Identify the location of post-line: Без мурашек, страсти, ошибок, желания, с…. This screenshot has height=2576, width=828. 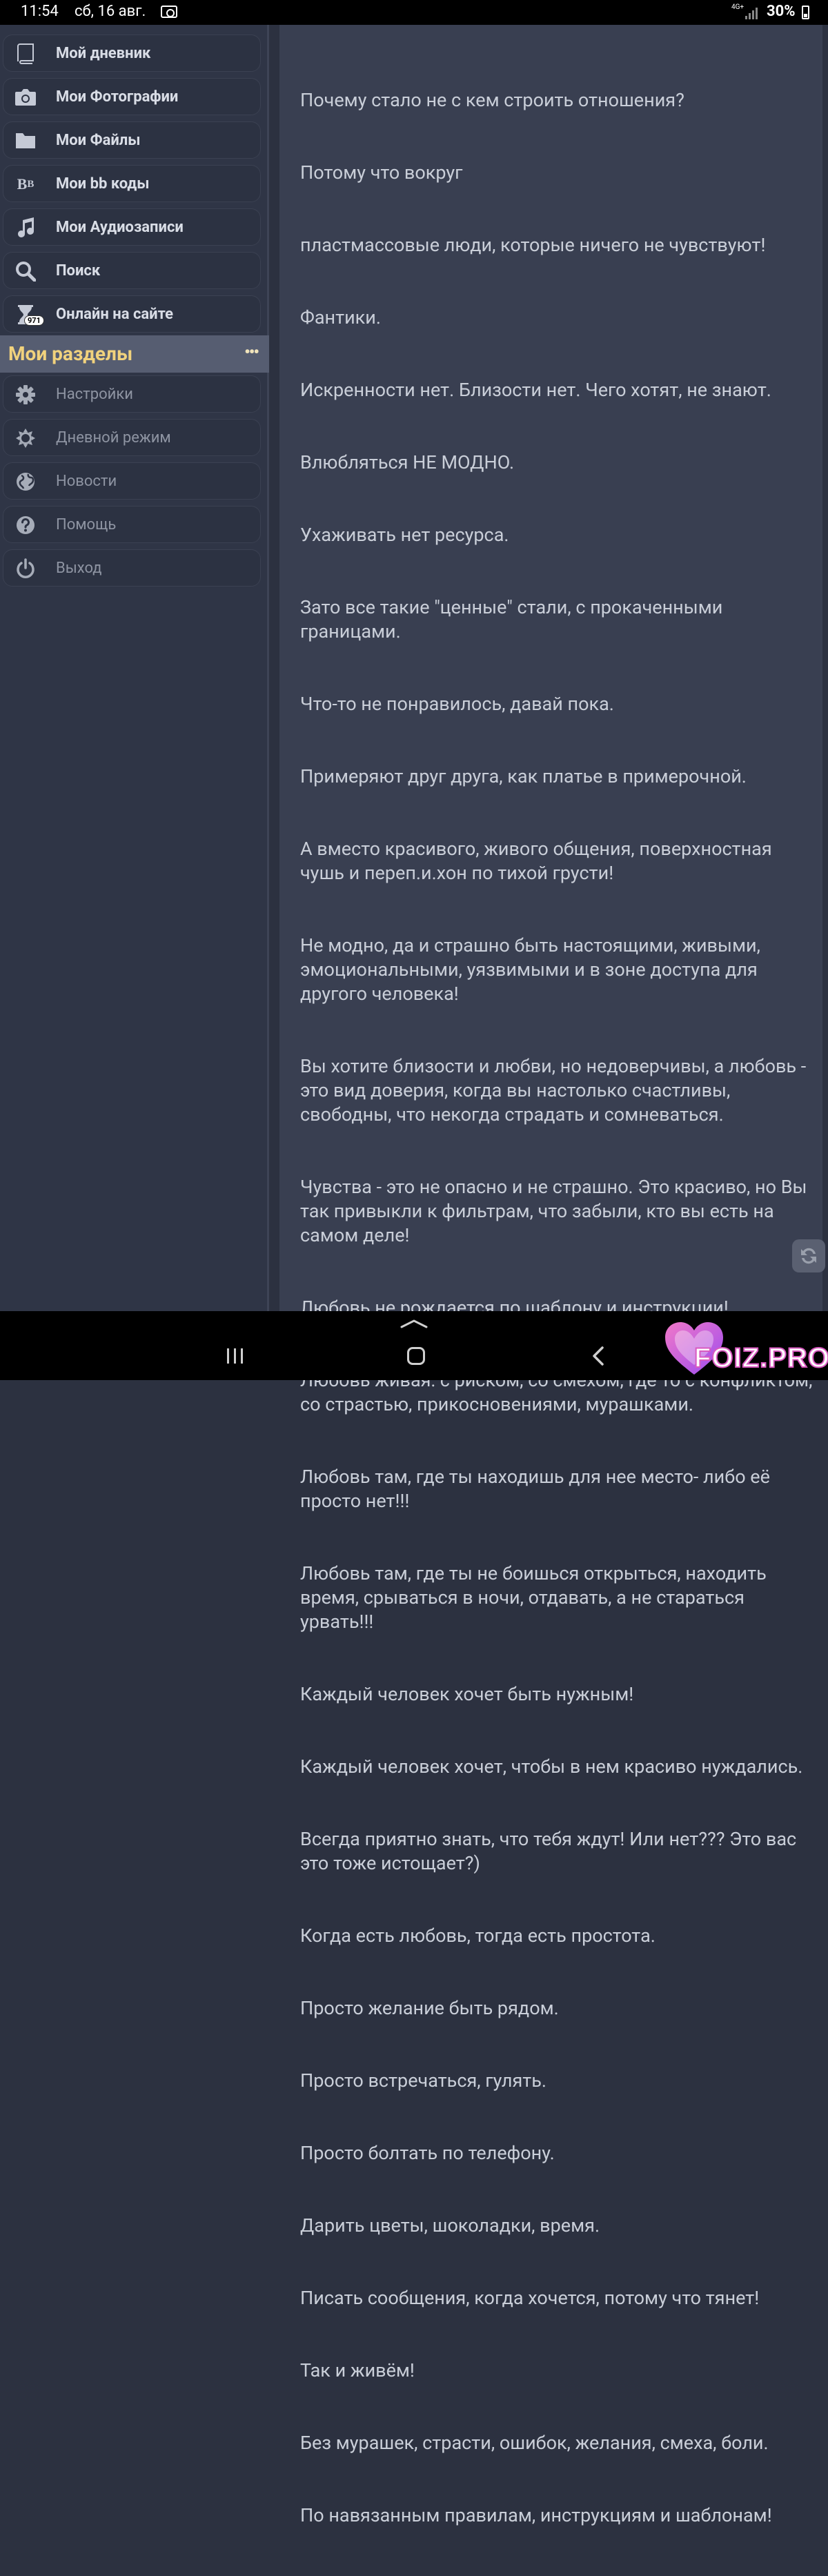
(534, 2443).